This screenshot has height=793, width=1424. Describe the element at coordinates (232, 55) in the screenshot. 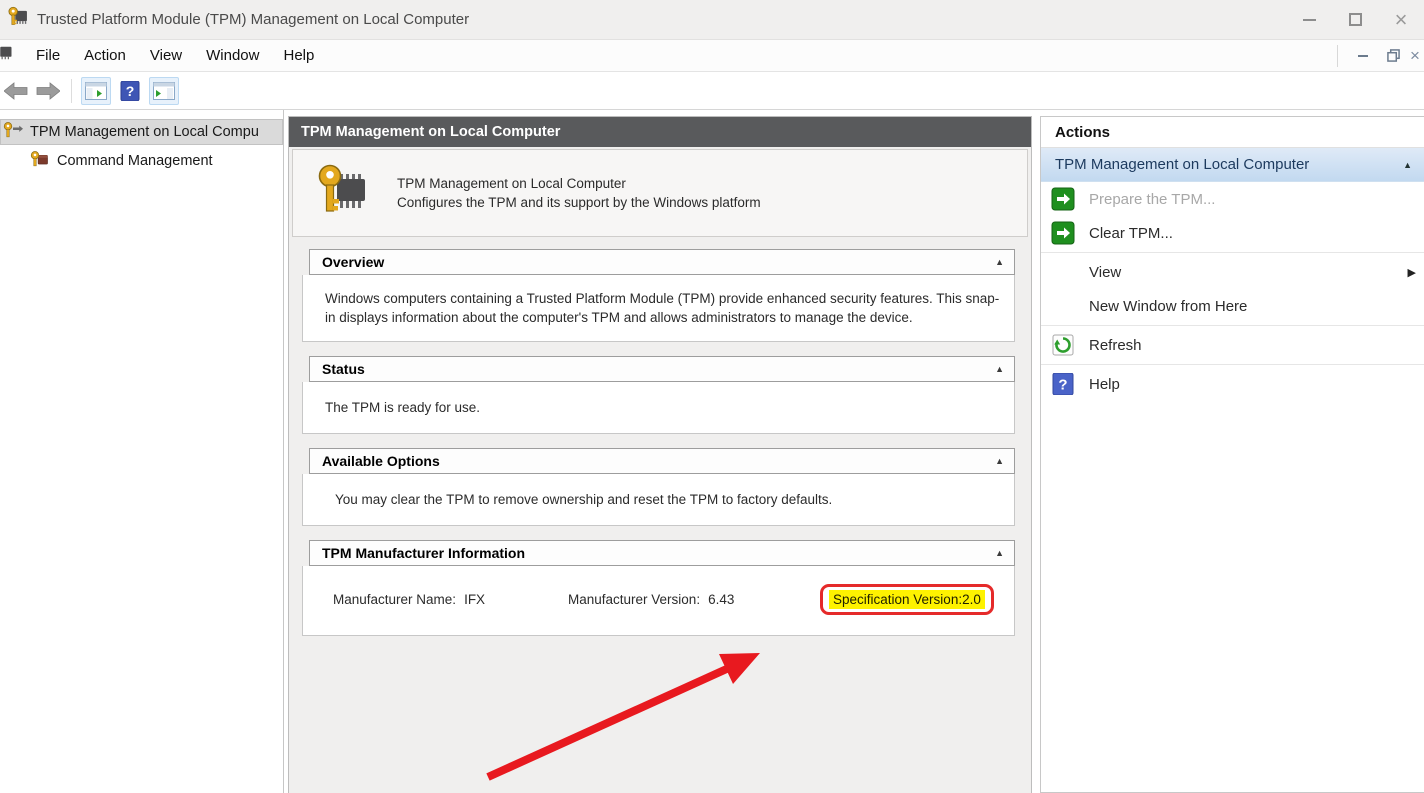

I see `menu-window: Window` at that location.